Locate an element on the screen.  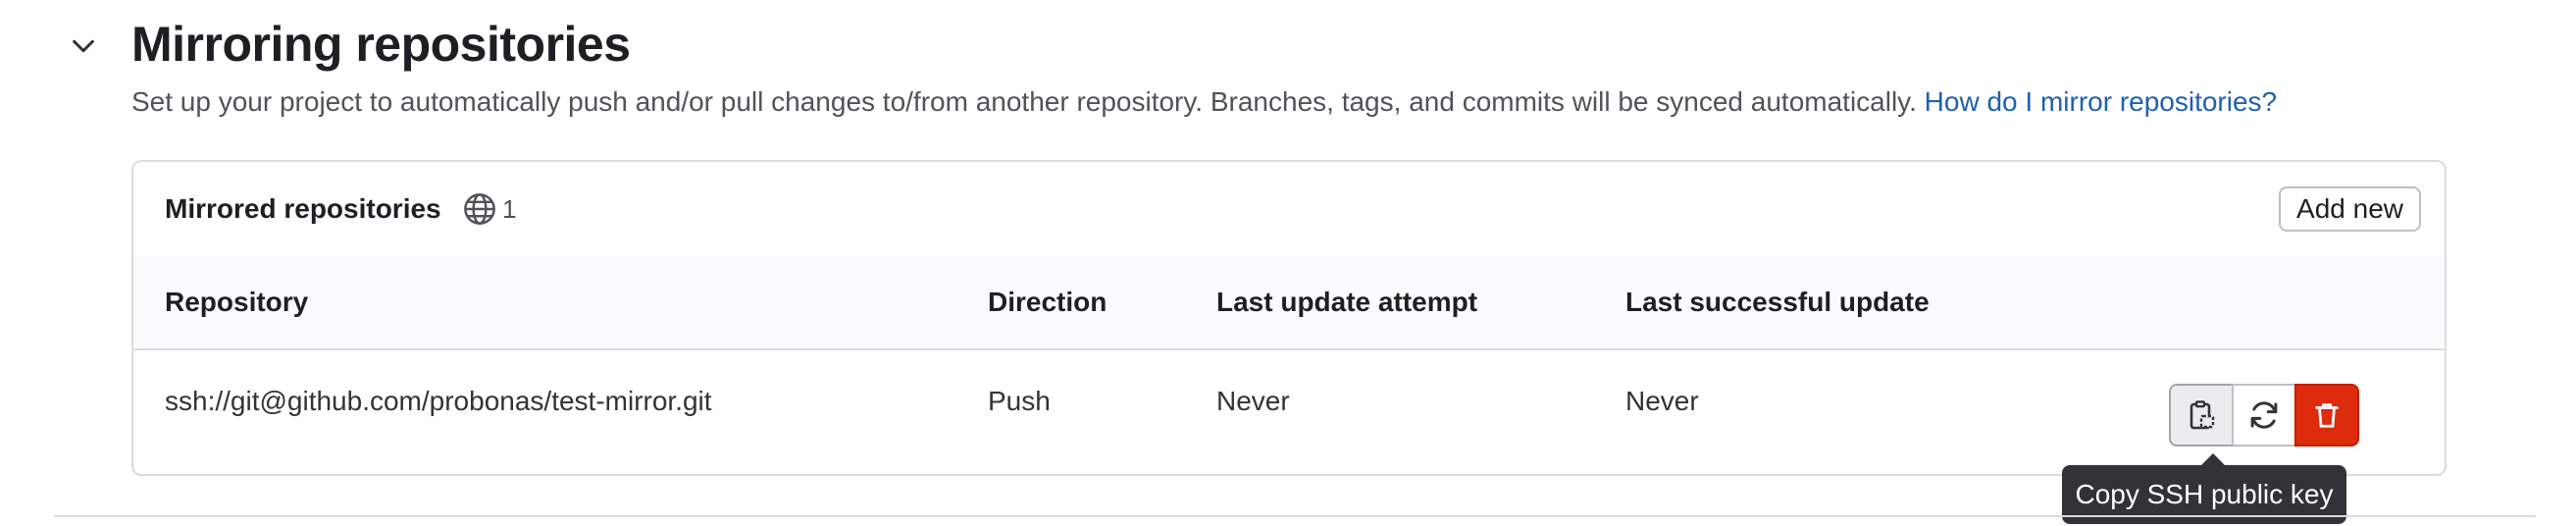
copy-ssh-key-icon is located at coordinates (2202, 415).